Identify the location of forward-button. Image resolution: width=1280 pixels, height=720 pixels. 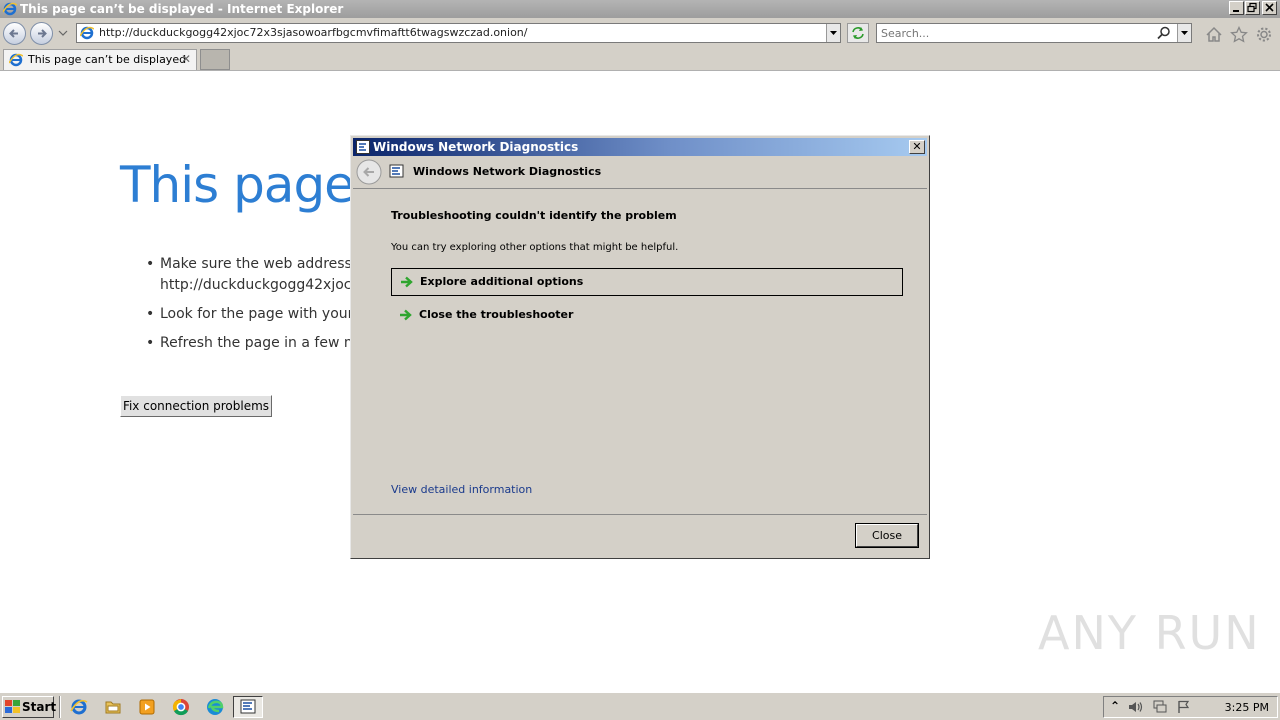
(41, 33).